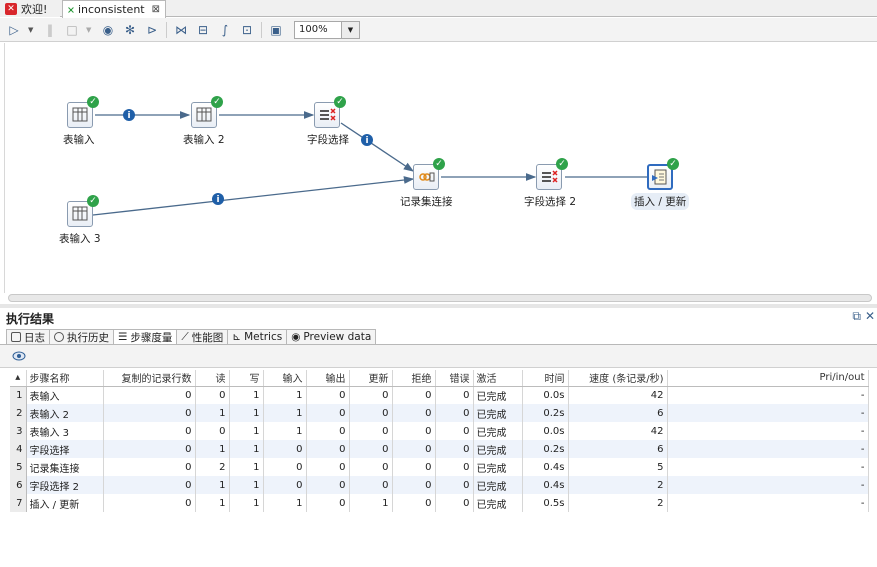 The height and width of the screenshot is (567, 877). I want to click on cell-read: 2, so click(212, 467).